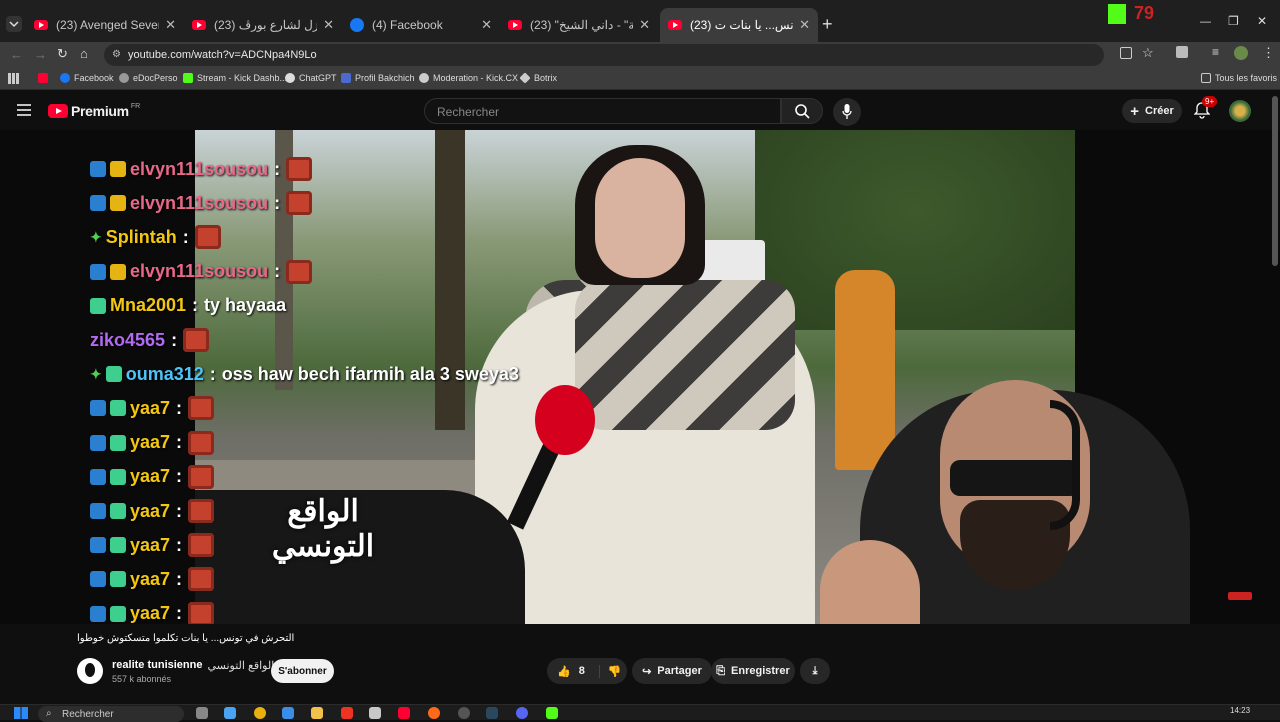  What do you see at coordinates (266, 25) in the screenshot?
I see `tab-title: (23) قيس سعيد ينزل لشارع بورڤ` at bounding box center [266, 25].